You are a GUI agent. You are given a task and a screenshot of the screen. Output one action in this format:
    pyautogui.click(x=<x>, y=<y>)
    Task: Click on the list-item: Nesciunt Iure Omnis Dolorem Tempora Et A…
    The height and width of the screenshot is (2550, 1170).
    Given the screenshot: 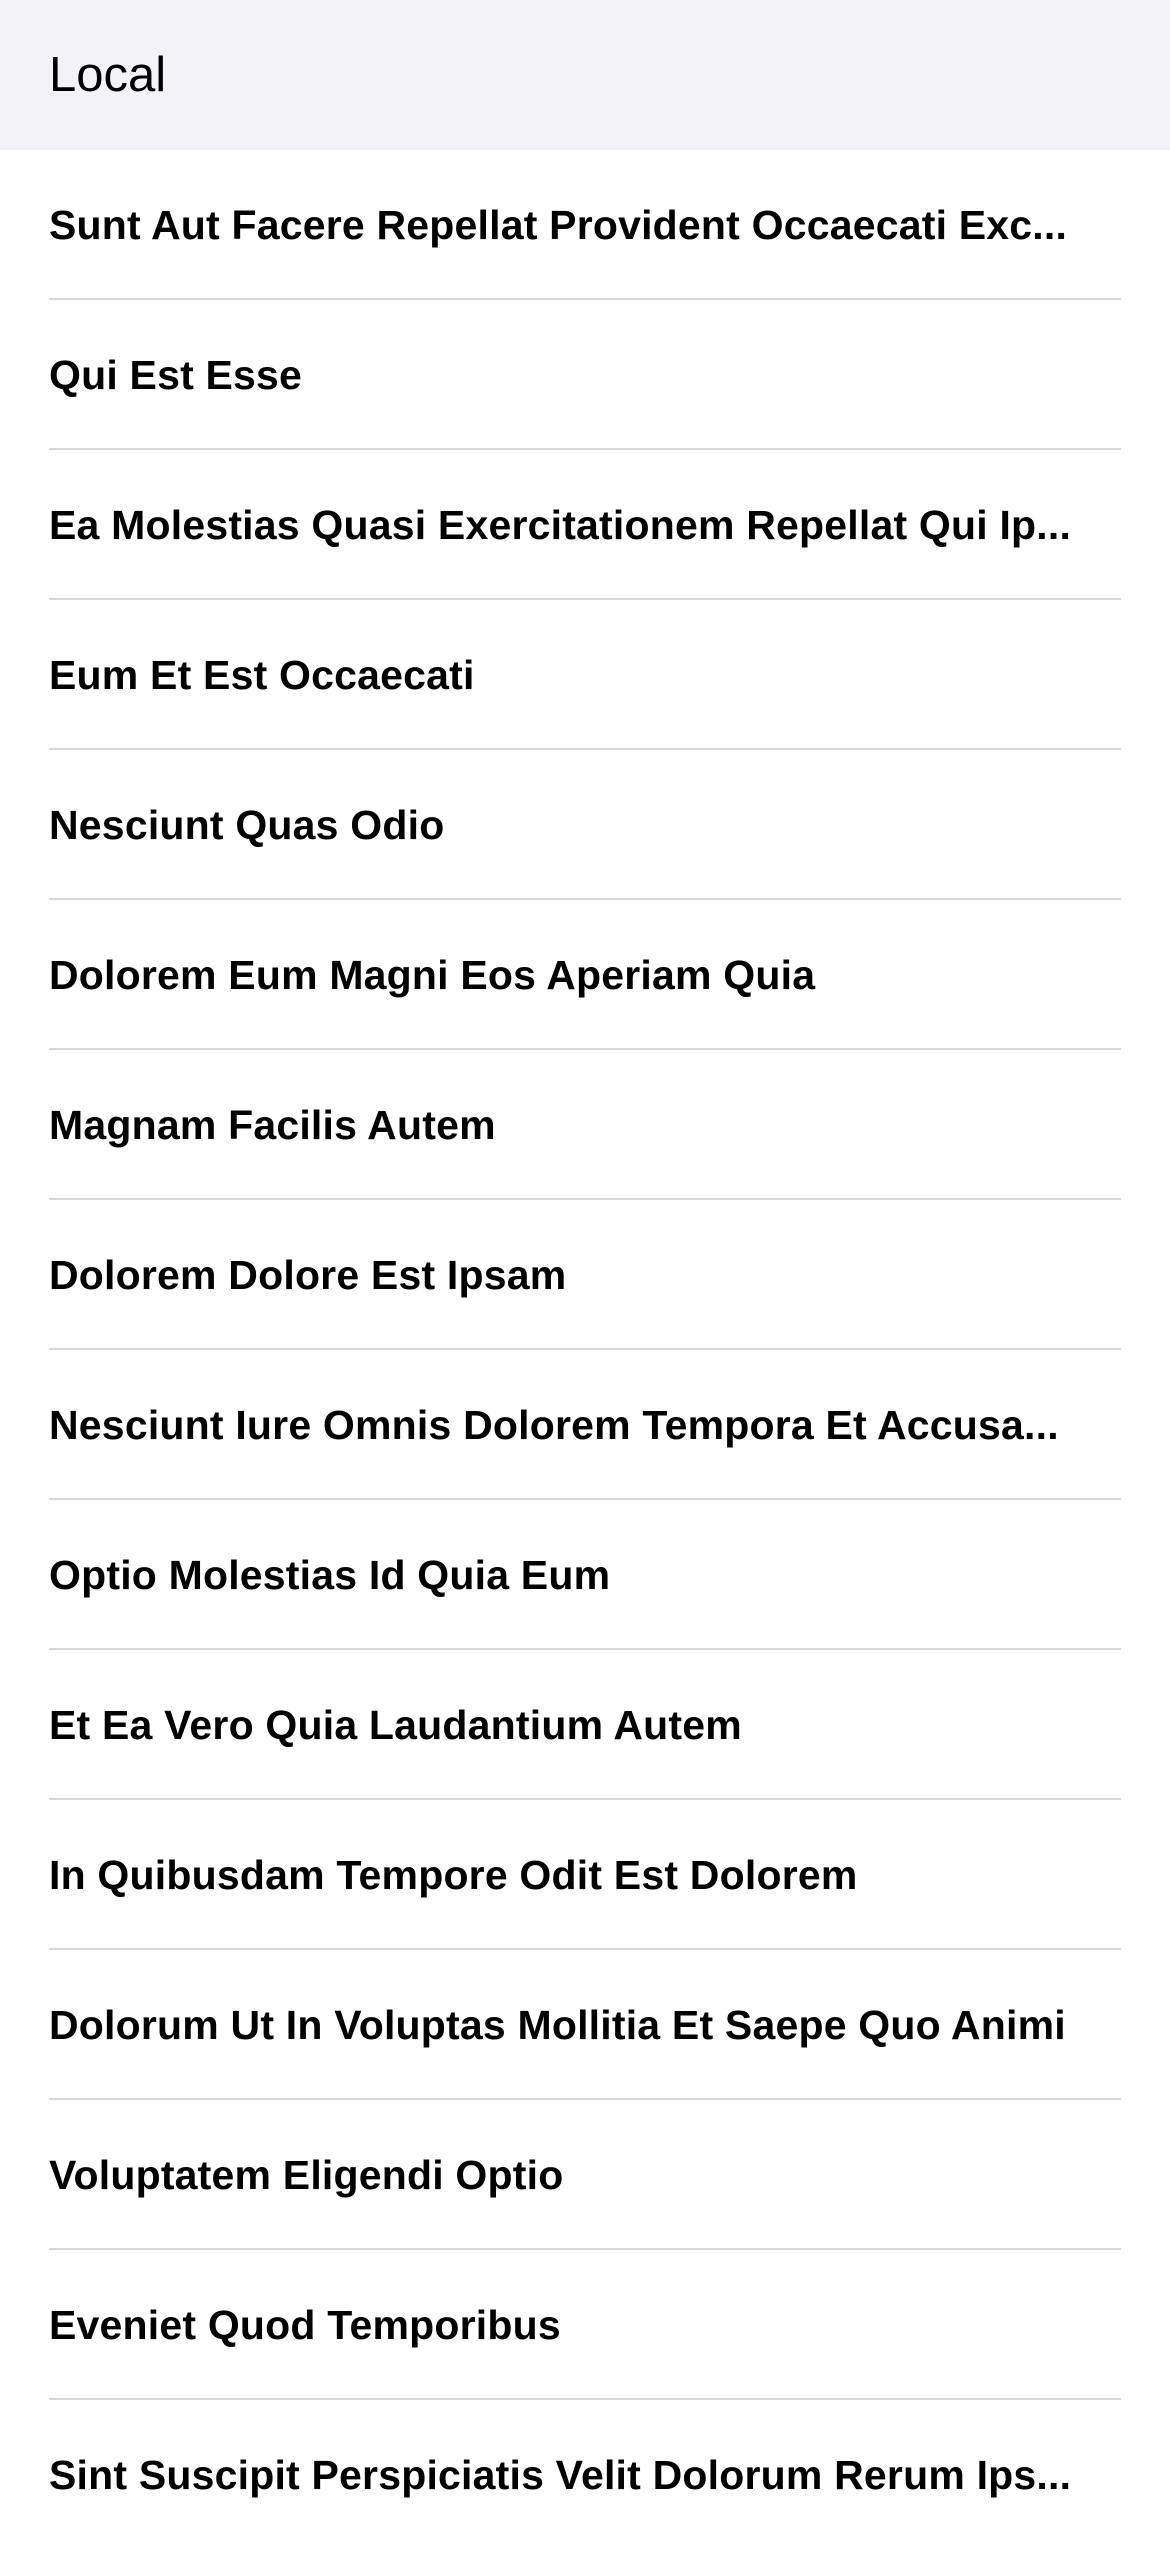 What is the action you would take?
    pyautogui.click(x=585, y=1425)
    